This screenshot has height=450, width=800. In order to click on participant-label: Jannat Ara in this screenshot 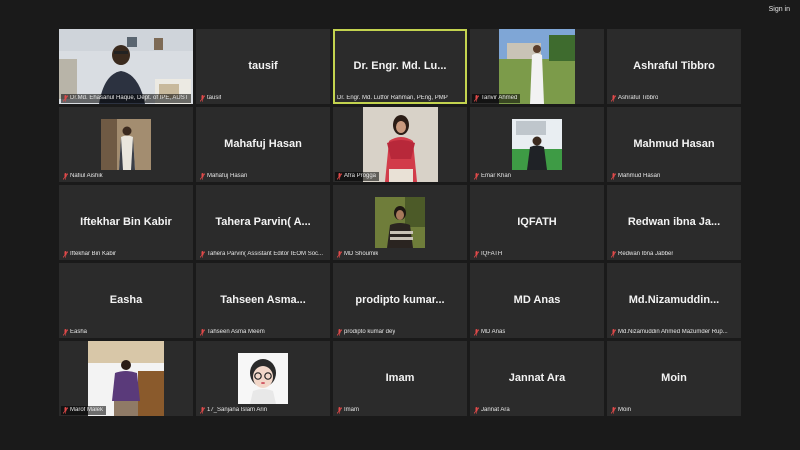, I will do `click(495, 410)`.